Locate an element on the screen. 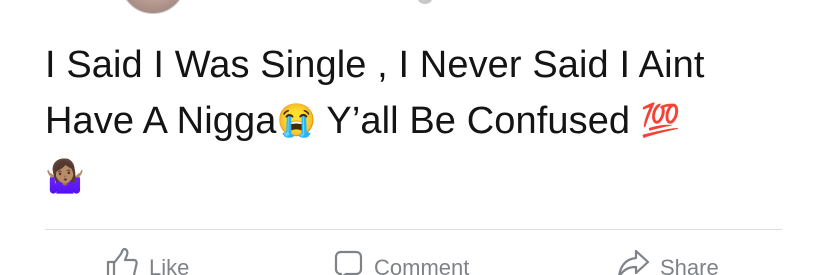 This screenshot has width=827, height=275. hundred-points-emoji: 💯 is located at coordinates (660, 120).